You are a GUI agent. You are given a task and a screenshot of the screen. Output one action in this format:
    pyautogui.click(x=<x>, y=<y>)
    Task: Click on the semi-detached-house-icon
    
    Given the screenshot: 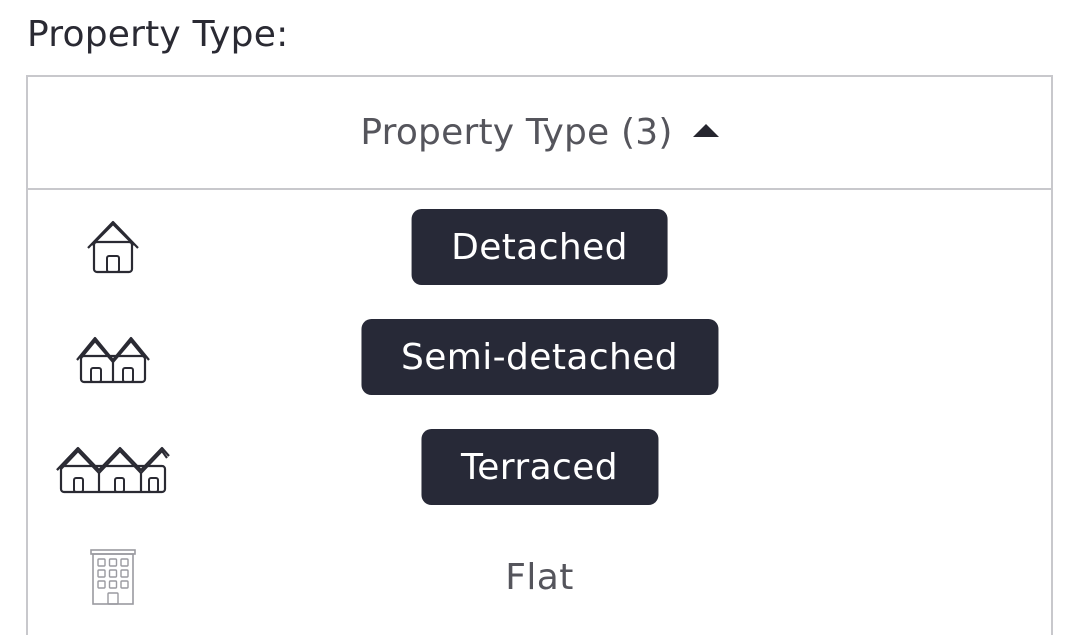 What is the action you would take?
    pyautogui.click(x=113, y=357)
    